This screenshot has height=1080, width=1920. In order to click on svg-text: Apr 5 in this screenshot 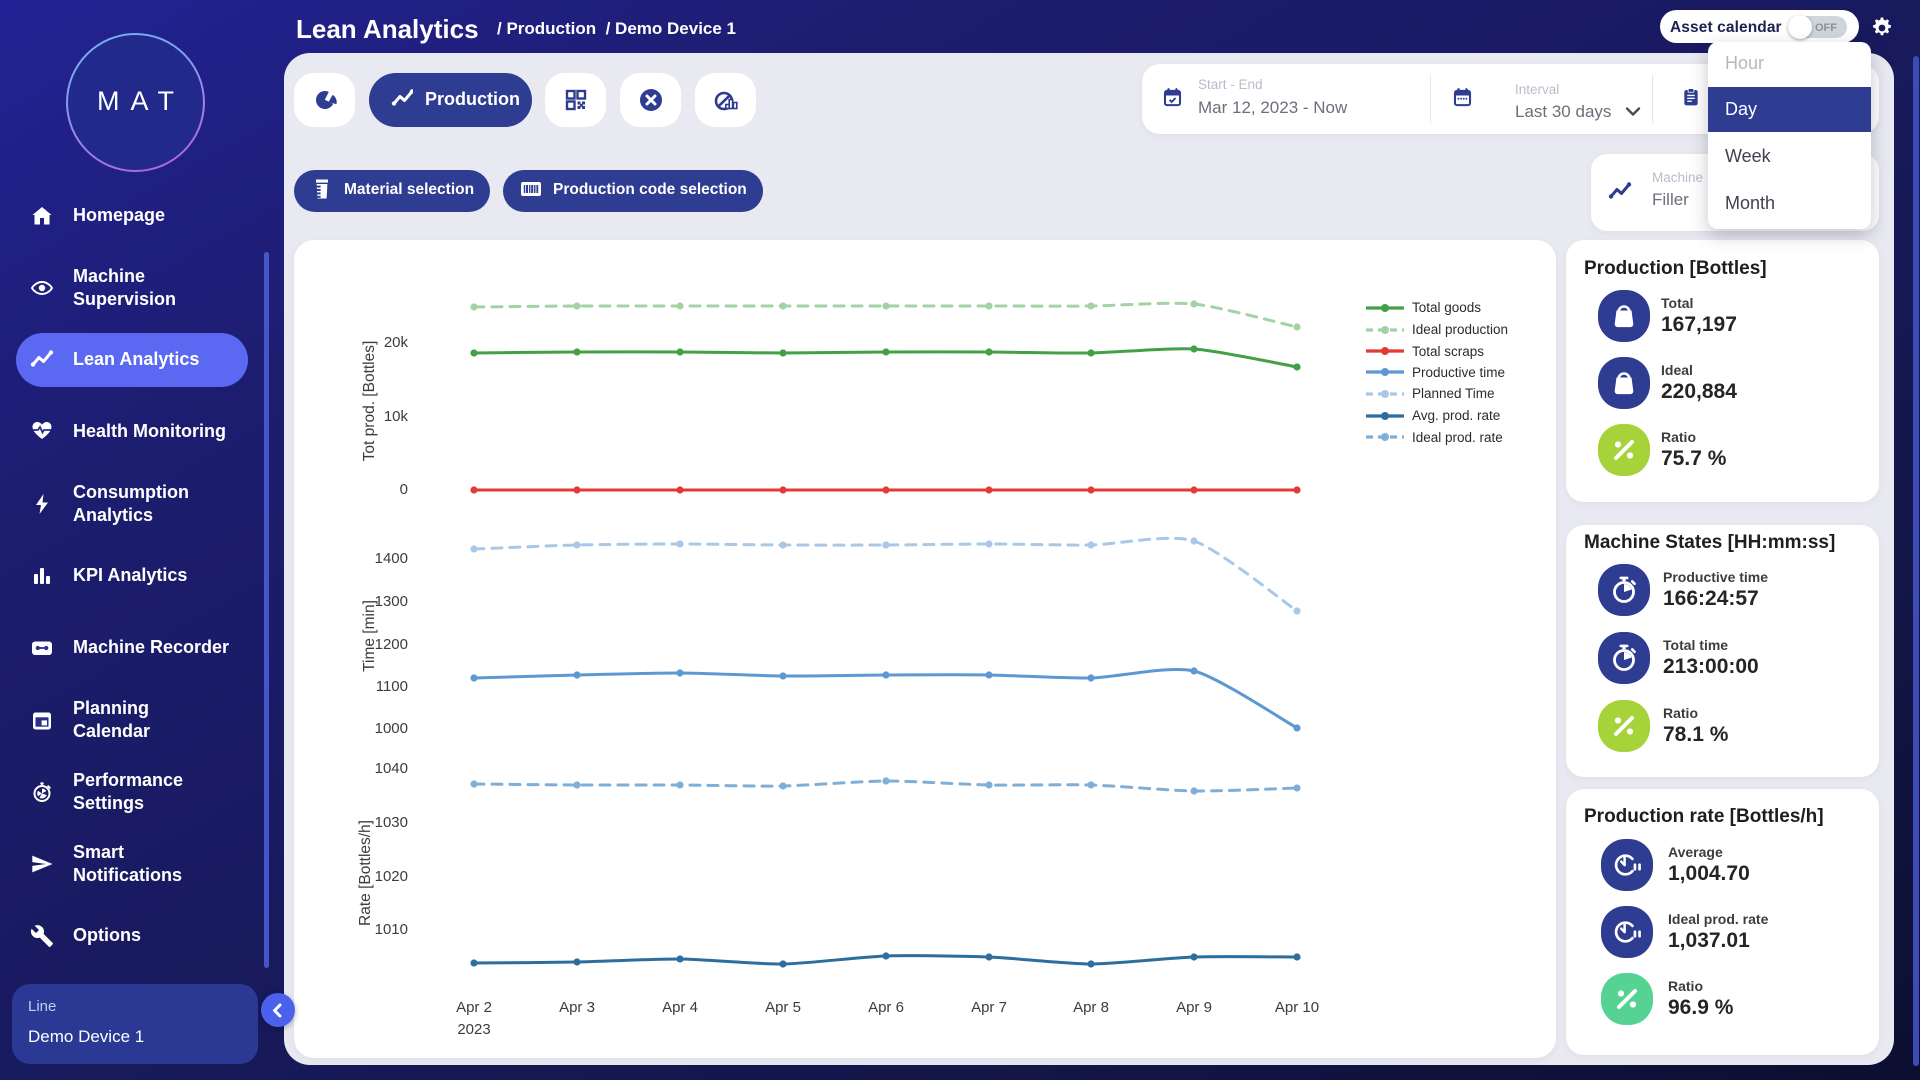, I will do `click(783, 1007)`.